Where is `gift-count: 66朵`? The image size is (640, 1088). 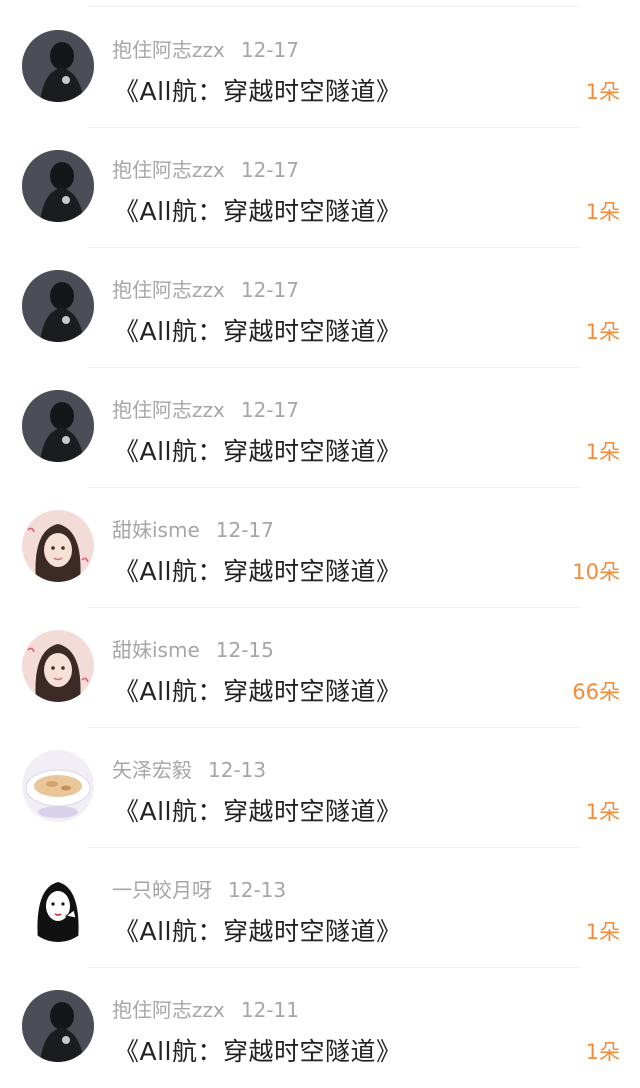 gift-count: 66朵 is located at coordinates (596, 692).